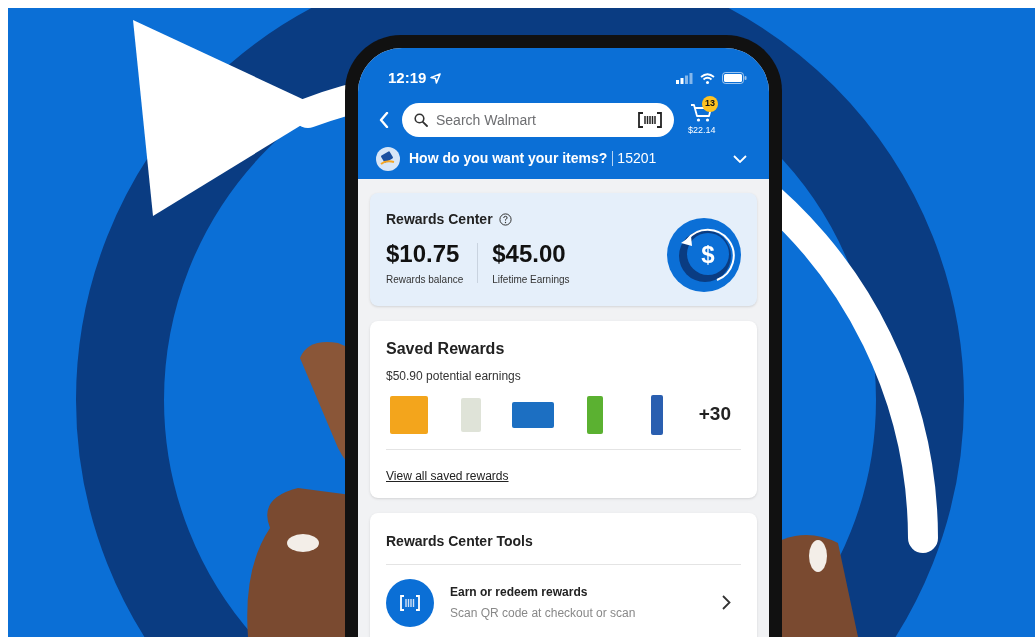 The height and width of the screenshot is (637, 1035). What do you see at coordinates (388, 158) in the screenshot?
I see `delivery-icon` at bounding box center [388, 158].